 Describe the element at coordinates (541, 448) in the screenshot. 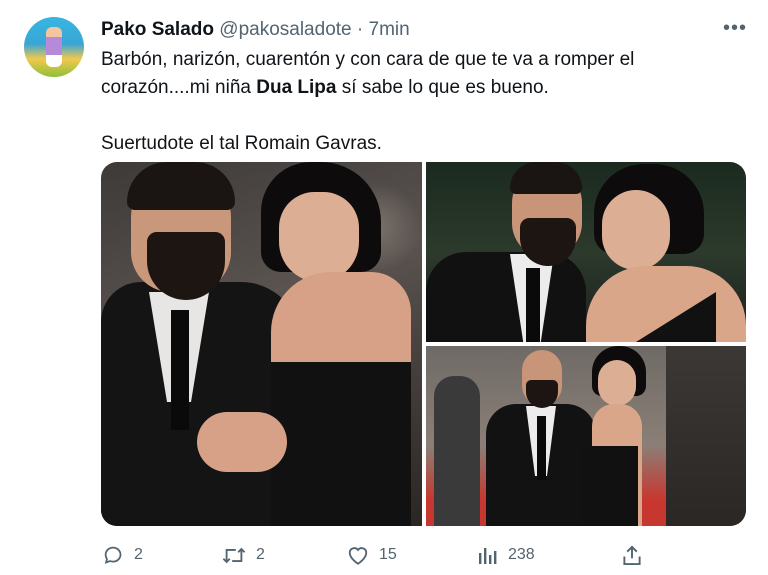

I see `photo-3-man-tie` at that location.